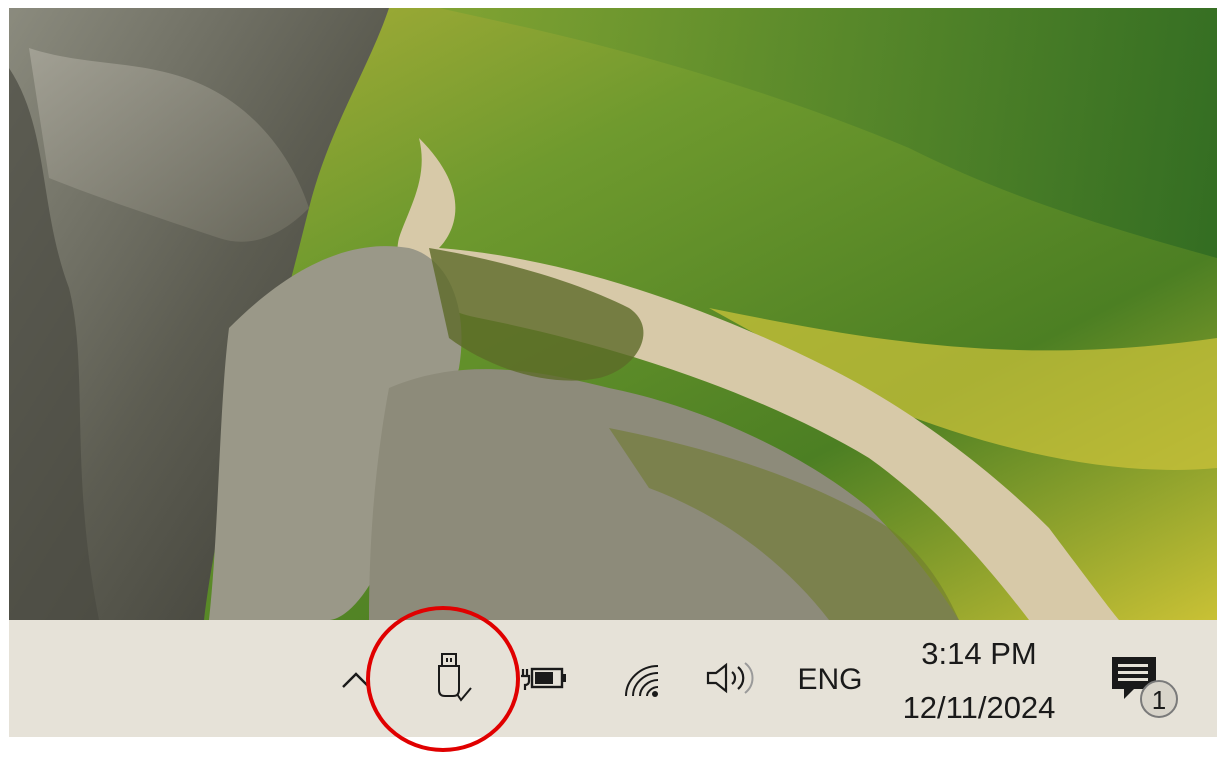 Image resolution: width=1217 pixels, height=757 pixels. What do you see at coordinates (1159, 700) in the screenshot?
I see `notification-count-badge: 1` at bounding box center [1159, 700].